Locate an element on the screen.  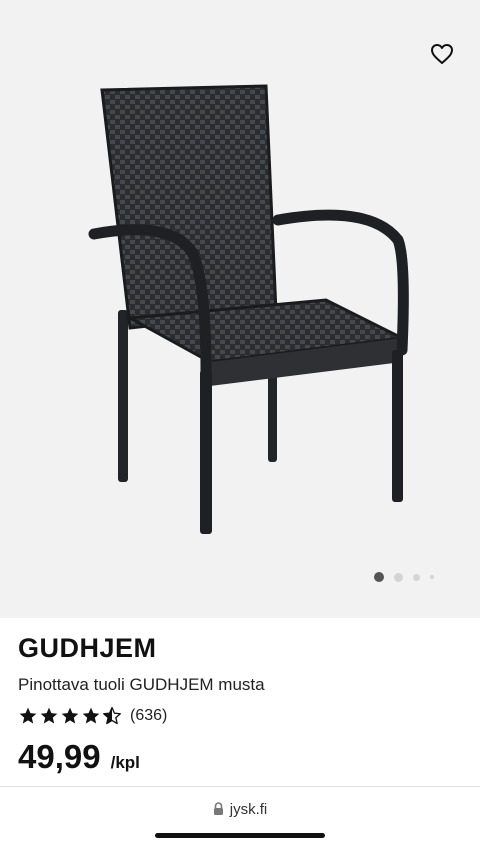
address-bar: jysk.fi is located at coordinates (240, 809).